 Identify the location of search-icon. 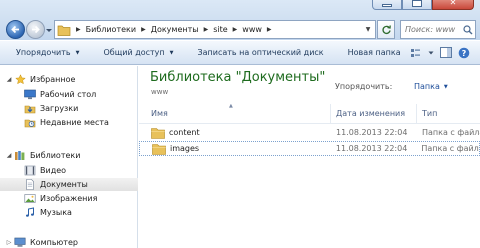
(468, 29).